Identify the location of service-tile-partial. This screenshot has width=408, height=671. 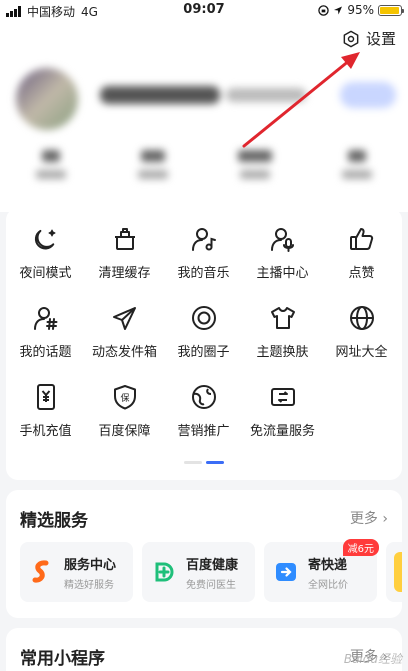
(394, 572).